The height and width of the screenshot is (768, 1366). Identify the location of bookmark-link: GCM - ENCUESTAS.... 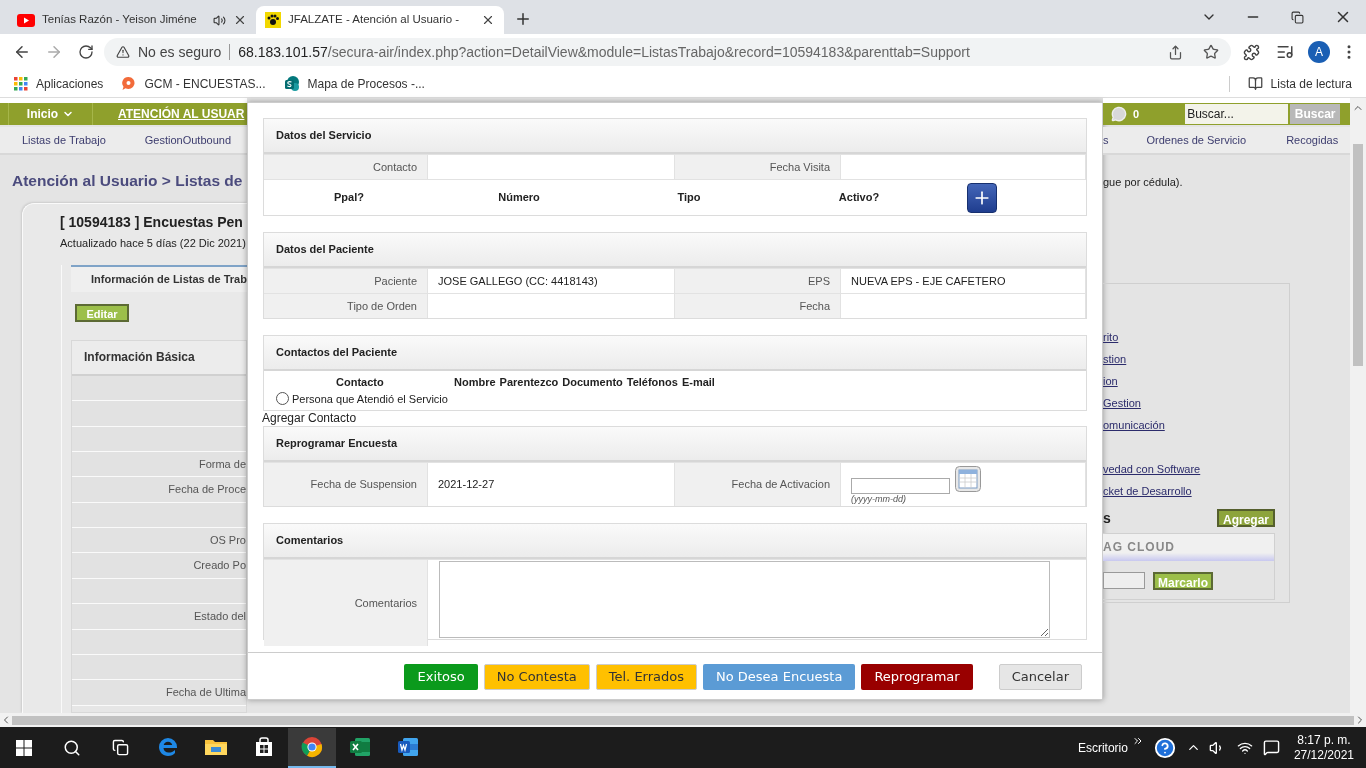
(193, 83).